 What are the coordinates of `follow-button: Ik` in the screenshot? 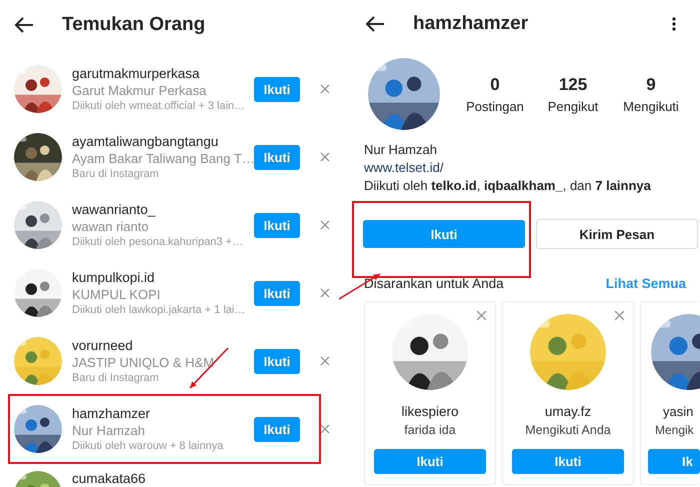 It's located at (674, 461).